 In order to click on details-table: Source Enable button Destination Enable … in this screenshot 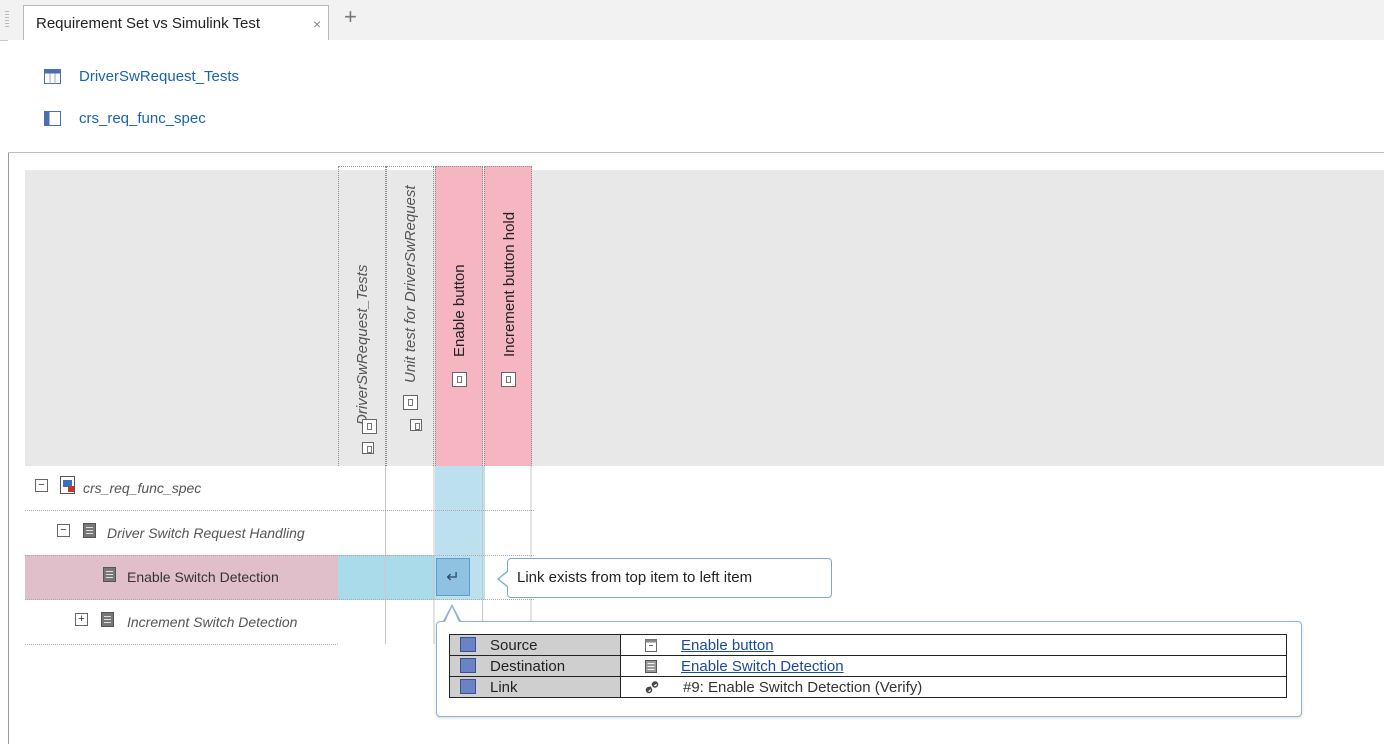, I will do `click(868, 666)`.